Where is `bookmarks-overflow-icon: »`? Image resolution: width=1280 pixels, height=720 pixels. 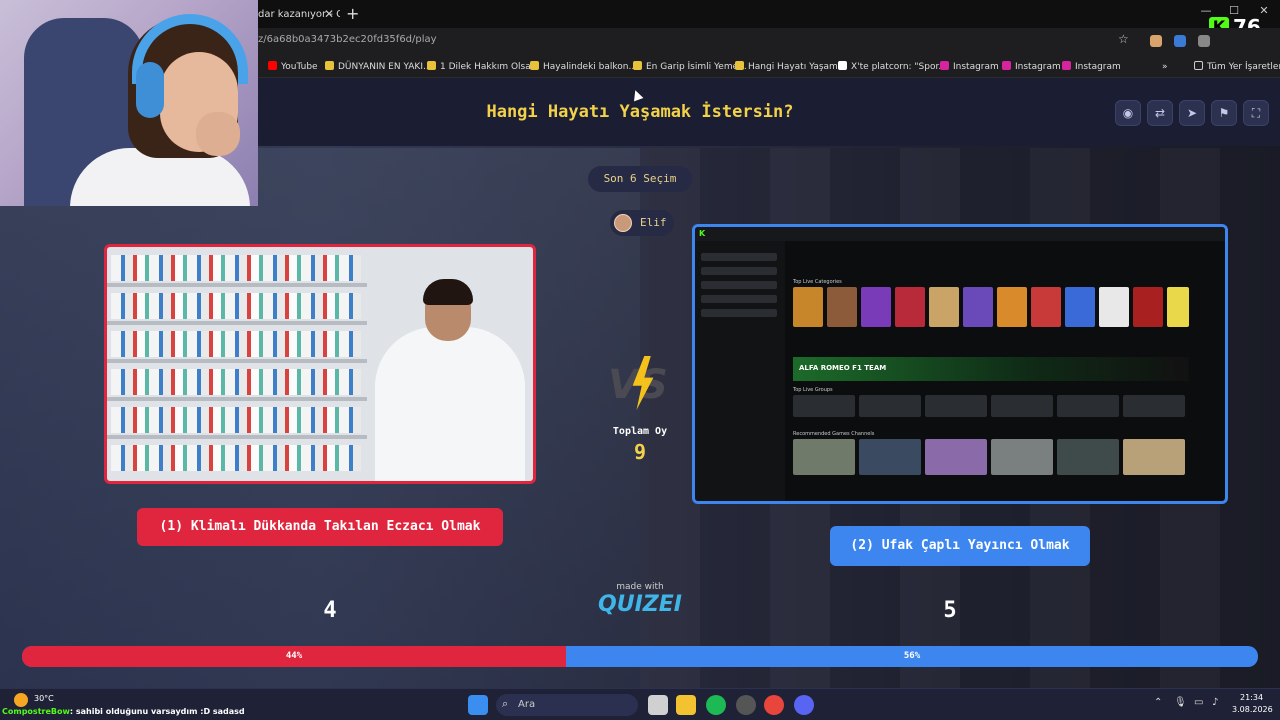
bookmarks-overflow-icon: » is located at coordinates (1165, 67).